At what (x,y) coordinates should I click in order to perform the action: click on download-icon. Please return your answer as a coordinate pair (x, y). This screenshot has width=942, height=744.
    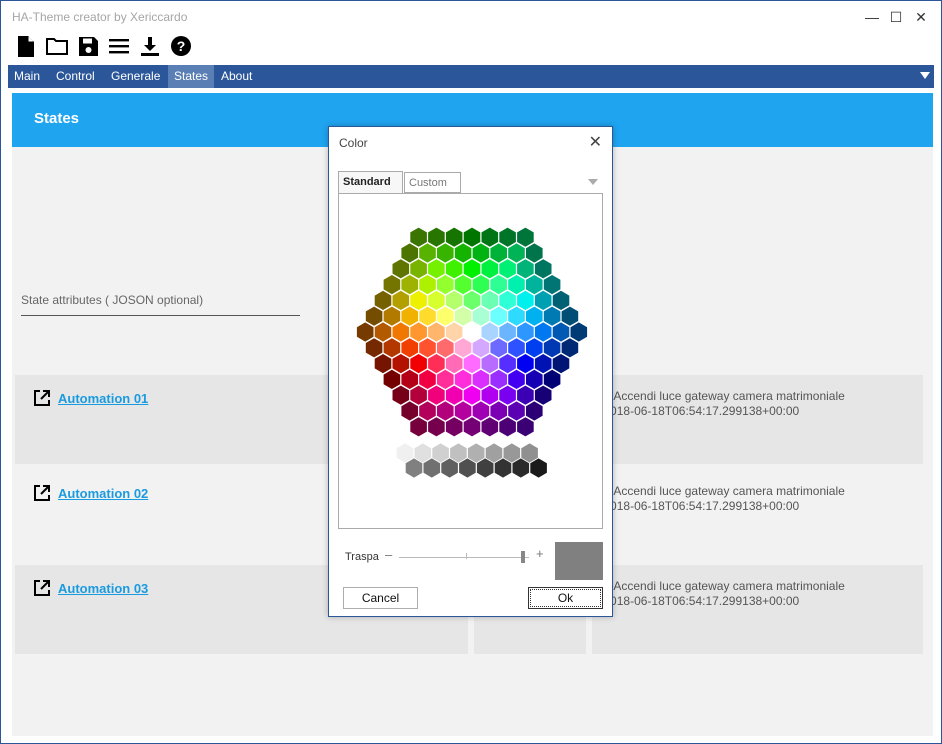
    Looking at the image, I should click on (150, 46).